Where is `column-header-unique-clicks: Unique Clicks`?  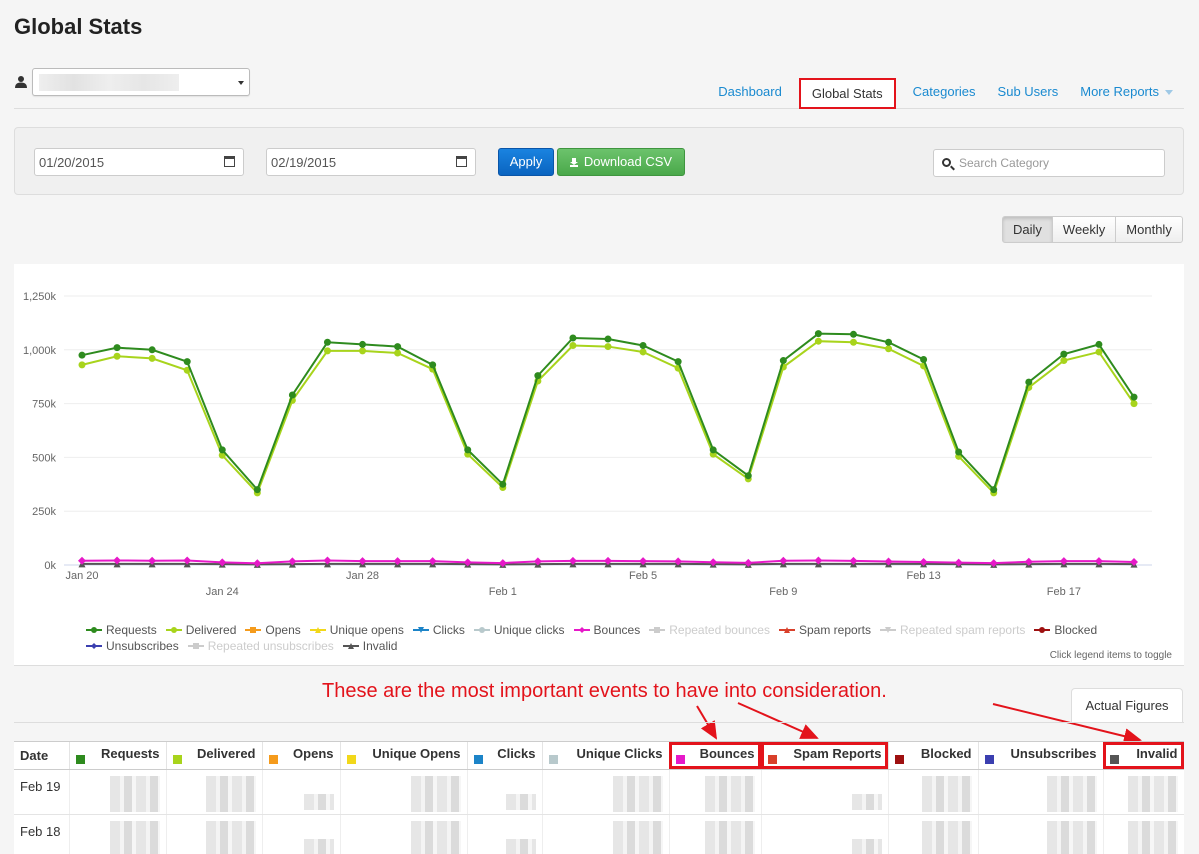
column-header-unique-clicks: Unique Clicks is located at coordinates (606, 756).